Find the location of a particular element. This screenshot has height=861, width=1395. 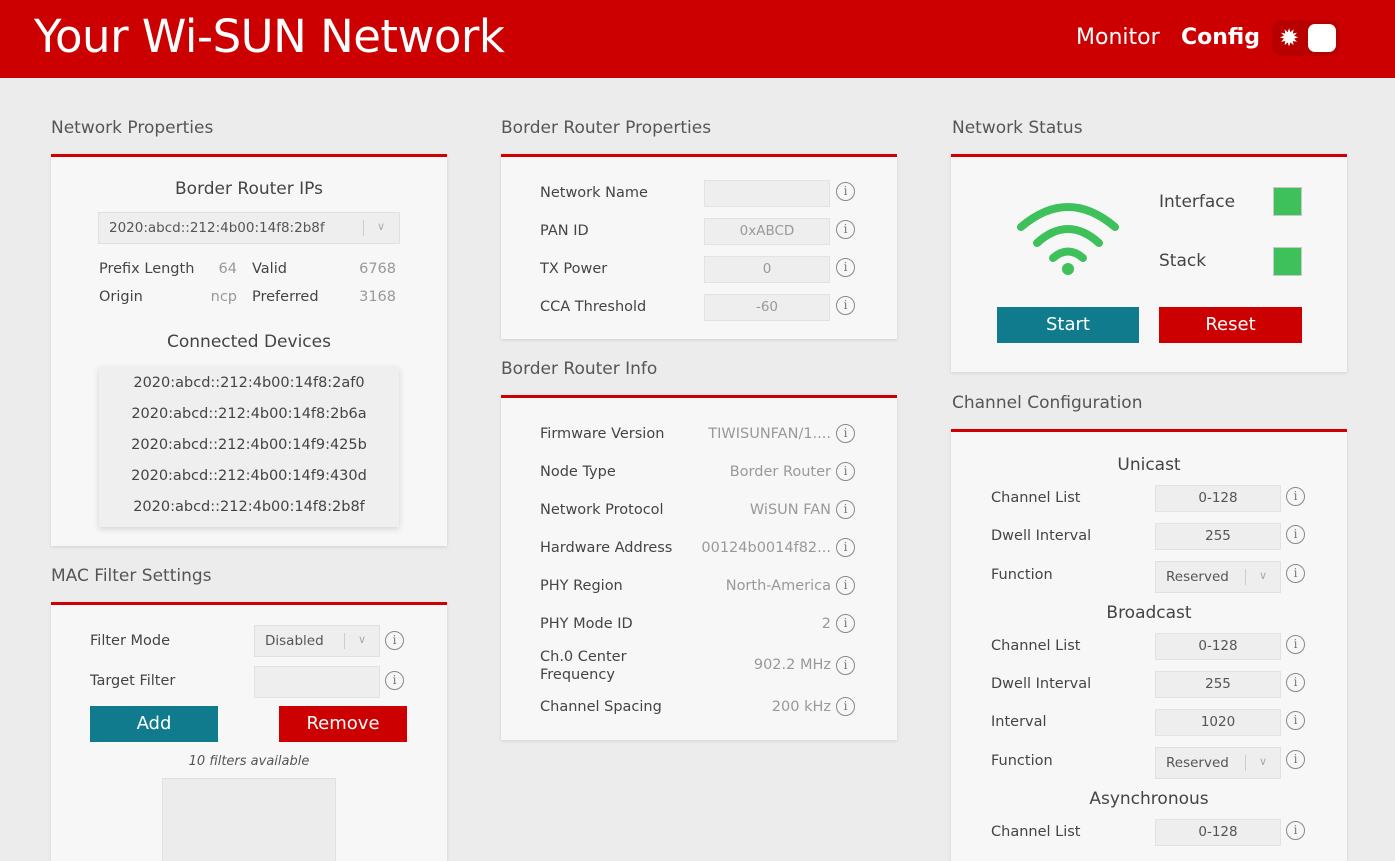

list-item: 2020:abcd::212:4b00:14f9:425b is located at coordinates (249, 445).